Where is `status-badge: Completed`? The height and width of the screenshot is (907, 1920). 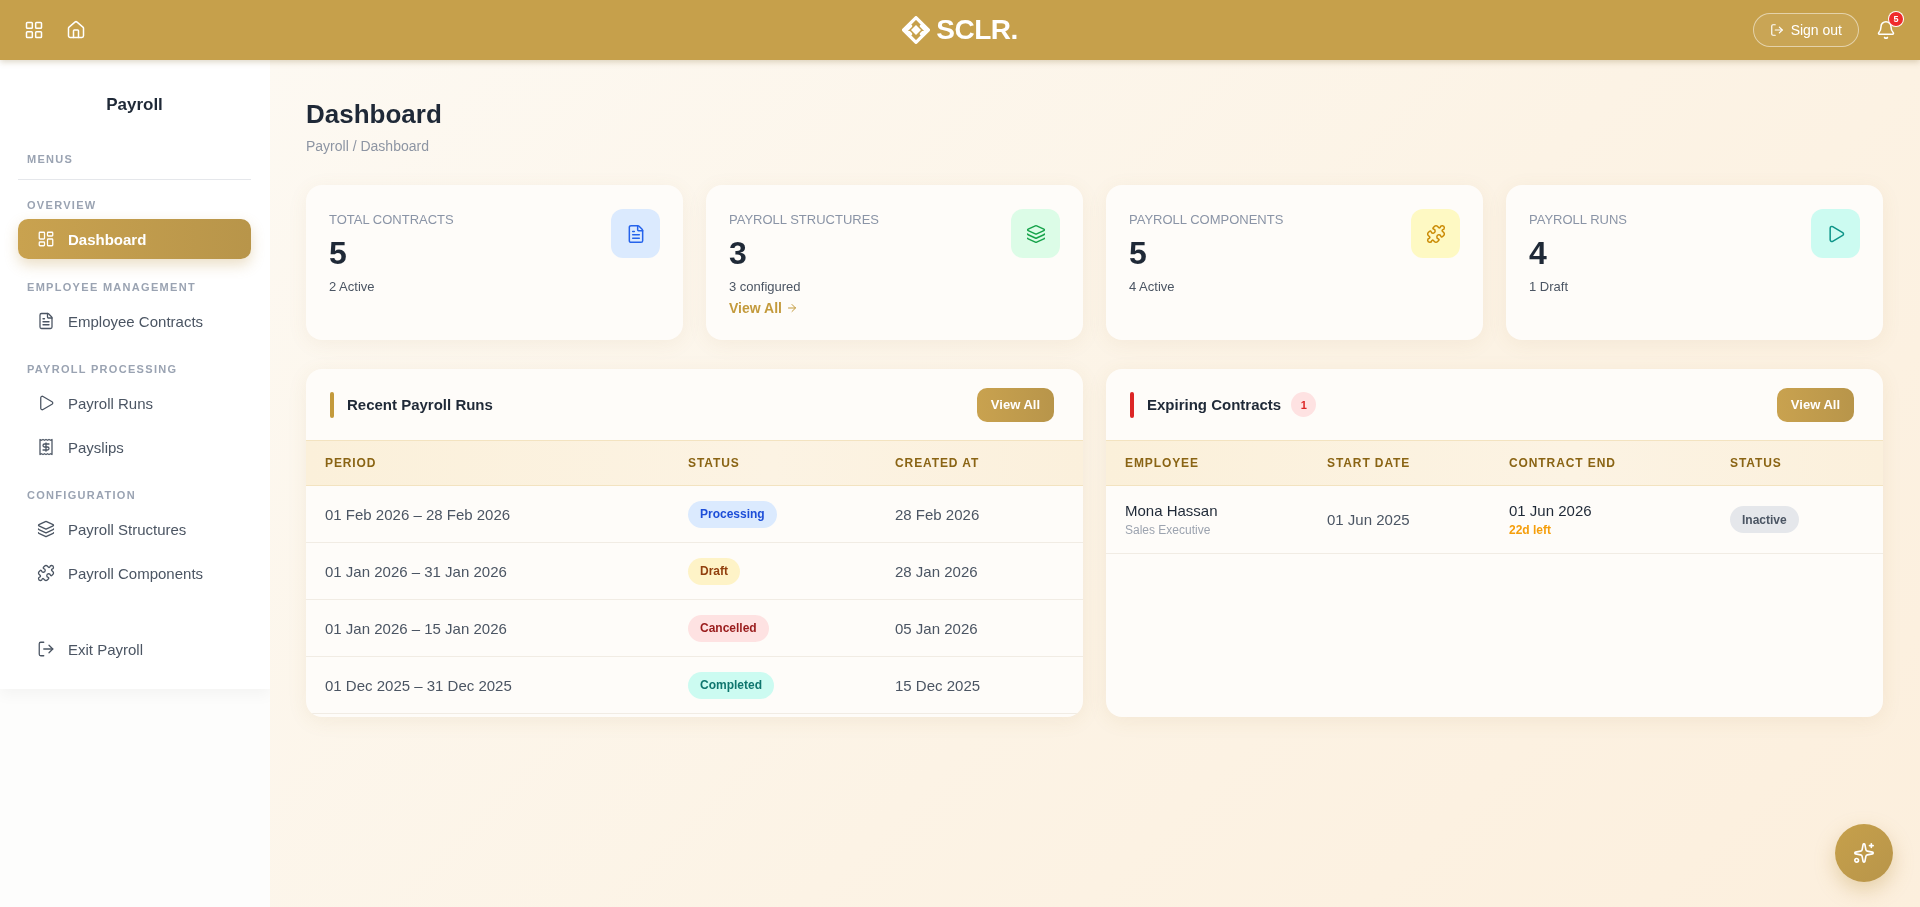
status-badge: Completed is located at coordinates (731, 685).